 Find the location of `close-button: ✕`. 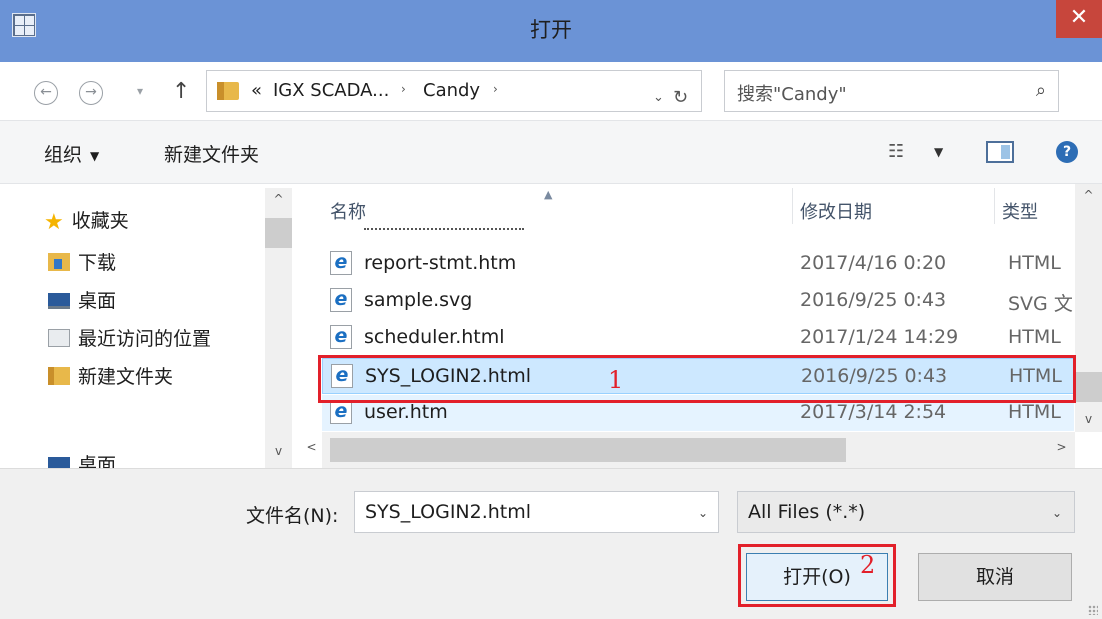

close-button: ✕ is located at coordinates (1079, 19).